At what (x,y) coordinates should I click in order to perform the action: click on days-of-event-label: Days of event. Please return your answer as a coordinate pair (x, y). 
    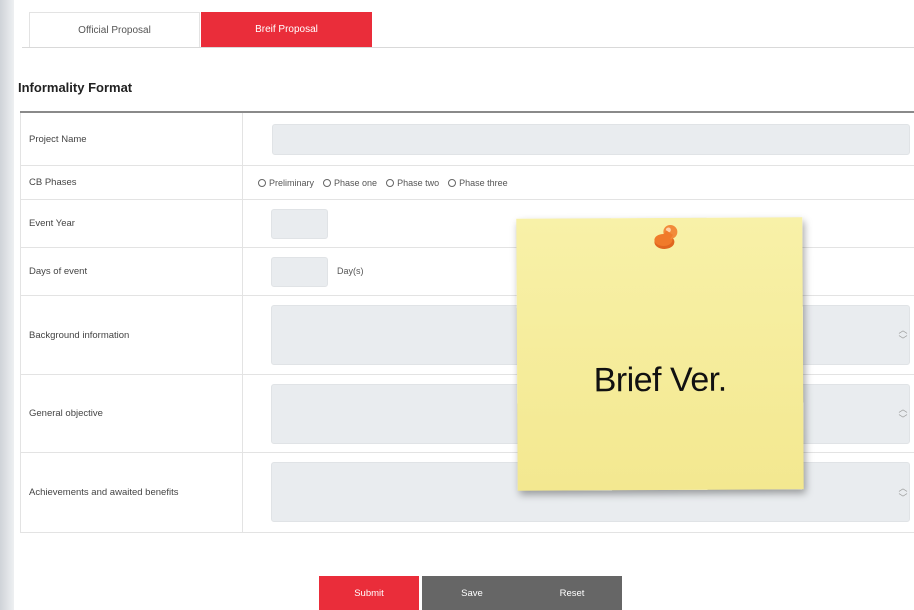
    Looking at the image, I should click on (132, 271).